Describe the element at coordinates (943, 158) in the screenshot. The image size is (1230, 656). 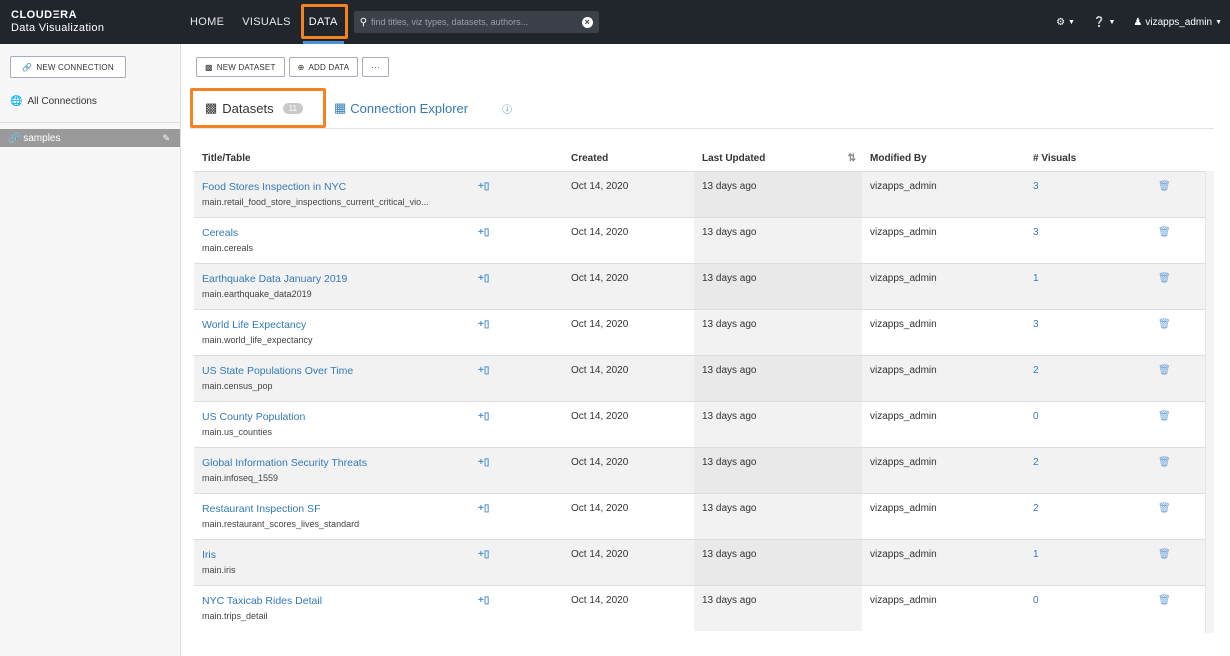
I see `col-modified-by: Modified By` at that location.